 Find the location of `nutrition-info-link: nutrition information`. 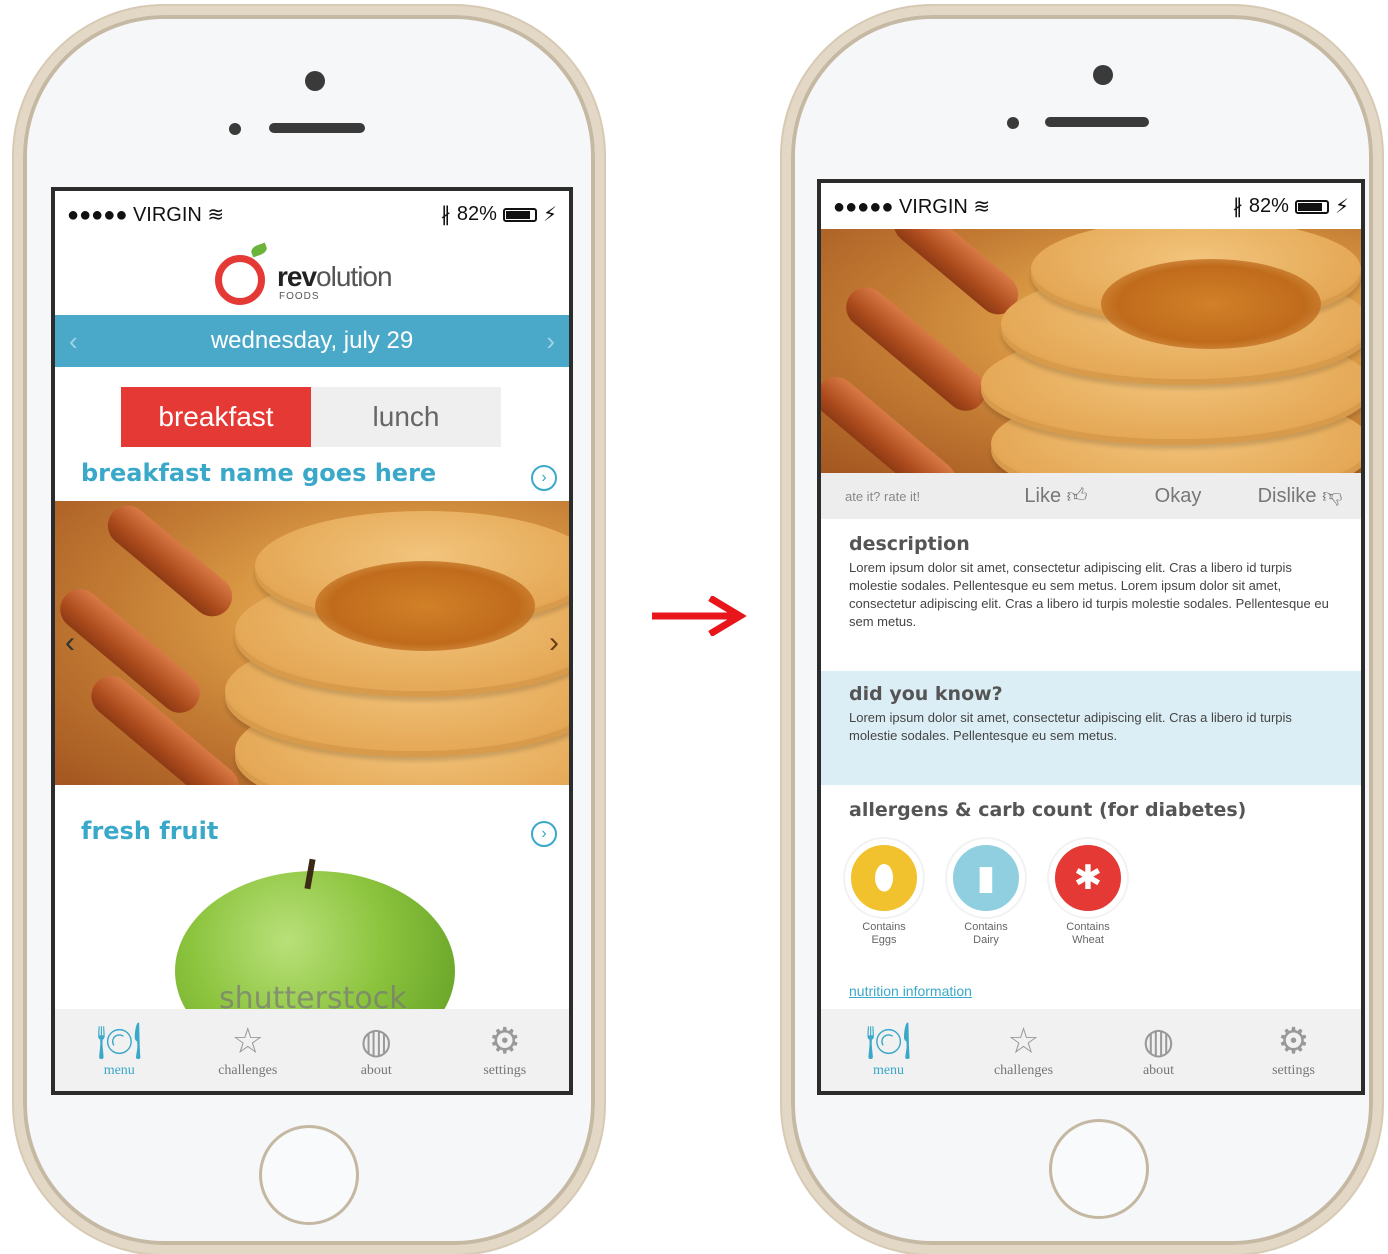

nutrition-info-link: nutrition information is located at coordinates (910, 991).